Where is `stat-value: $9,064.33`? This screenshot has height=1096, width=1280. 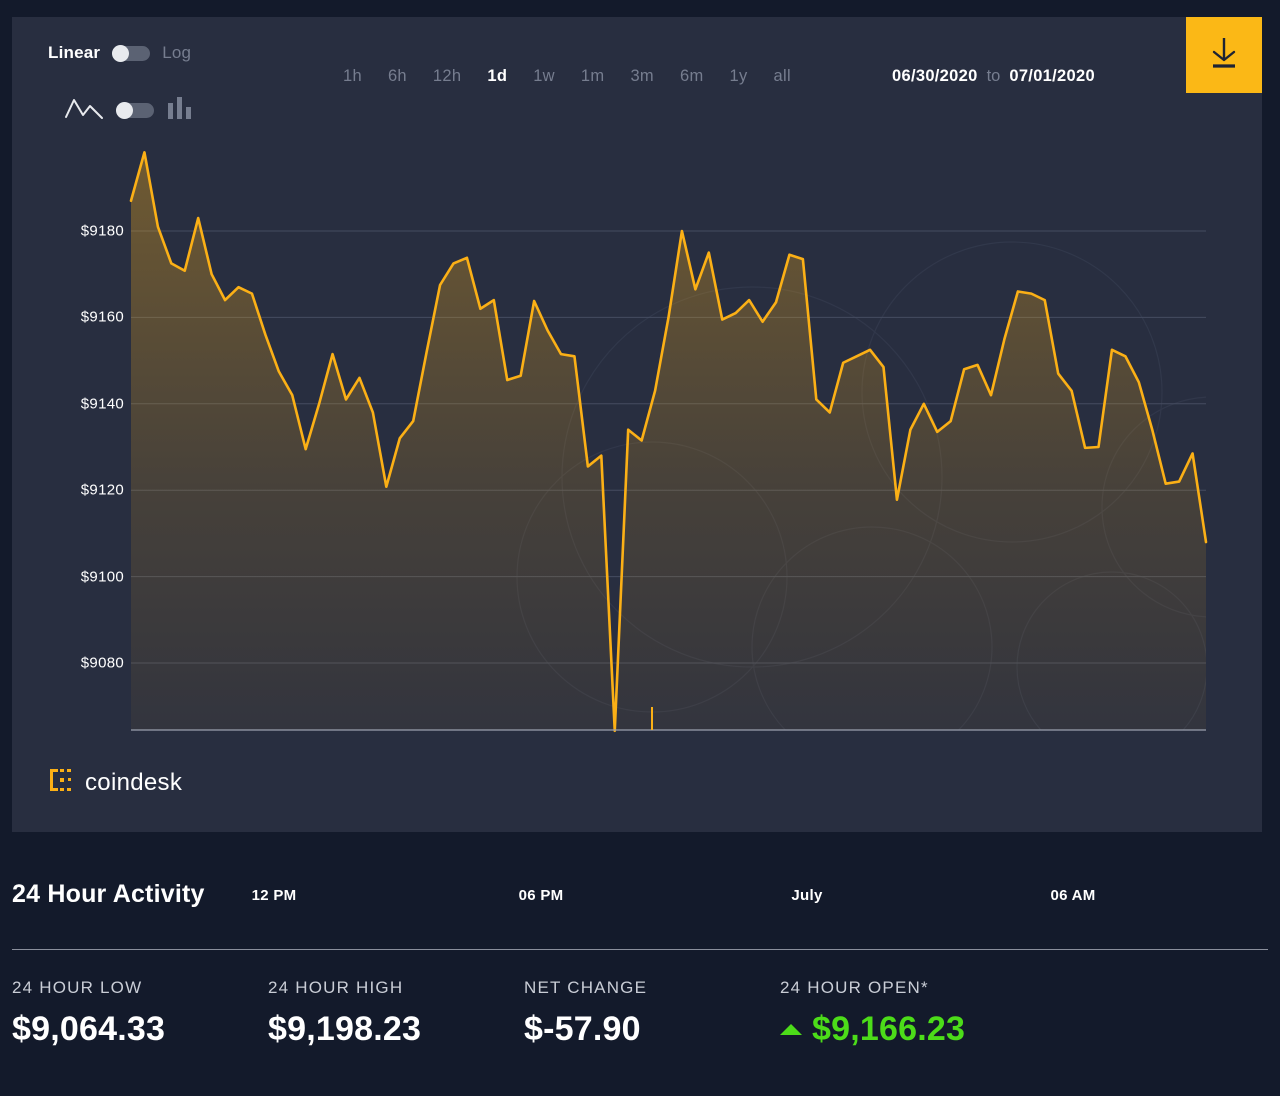
stat-value: $9,064.33 is located at coordinates (89, 1029).